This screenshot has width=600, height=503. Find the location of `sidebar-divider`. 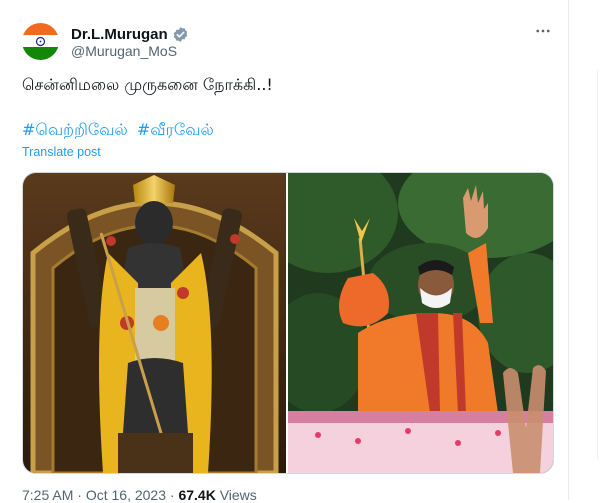

sidebar-divider is located at coordinates (597, 265).